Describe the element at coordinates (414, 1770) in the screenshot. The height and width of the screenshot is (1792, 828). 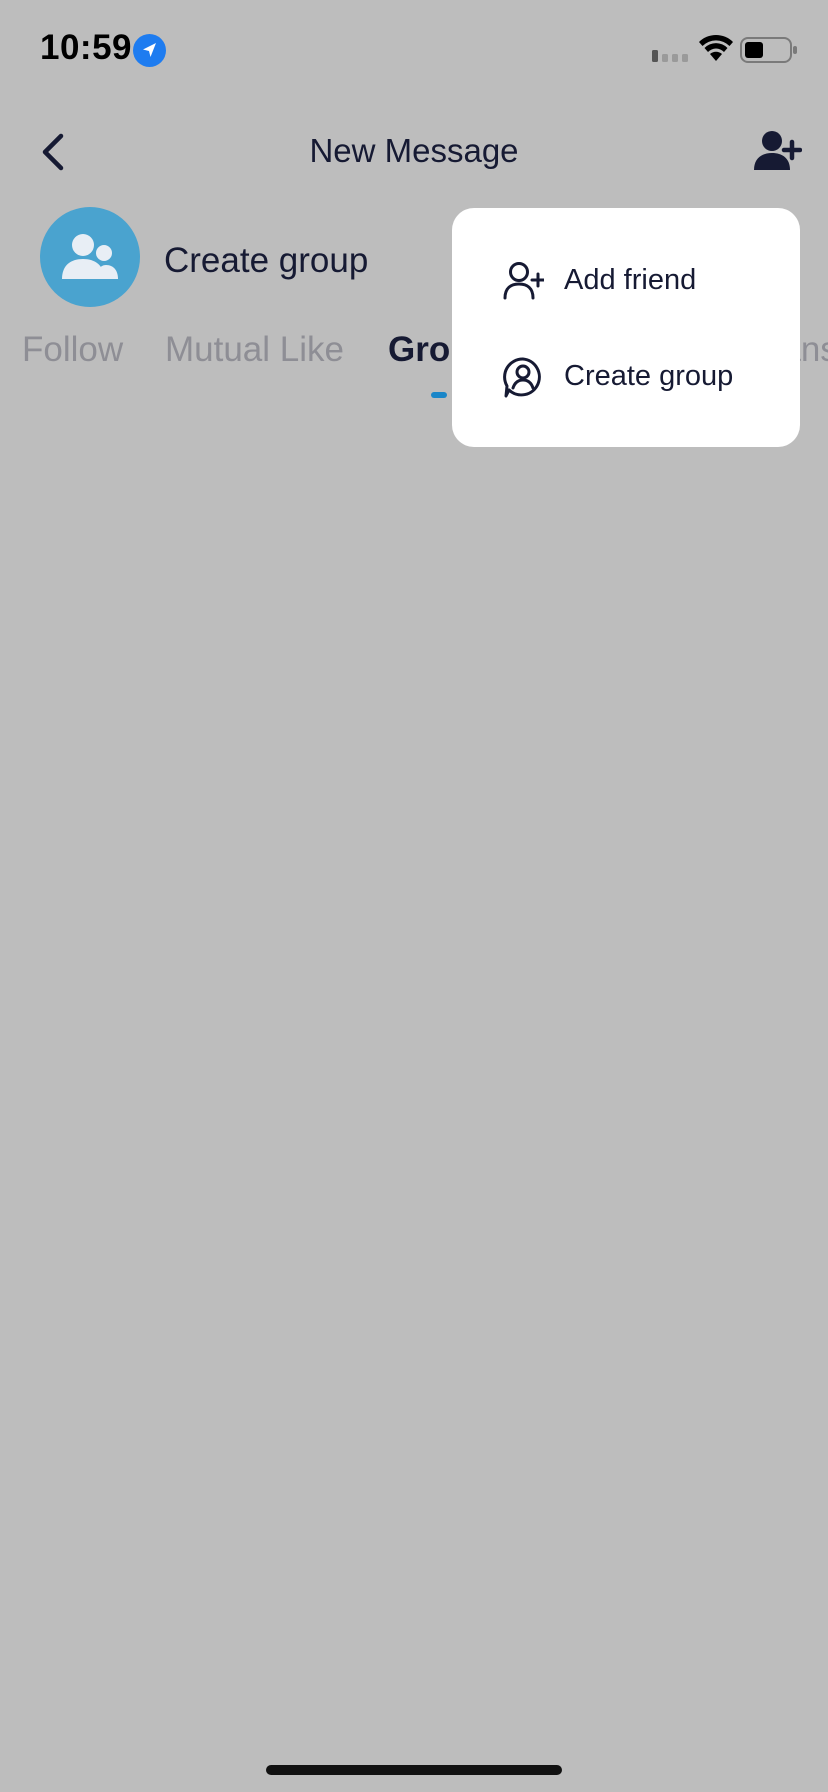
I see `home-indicator` at that location.